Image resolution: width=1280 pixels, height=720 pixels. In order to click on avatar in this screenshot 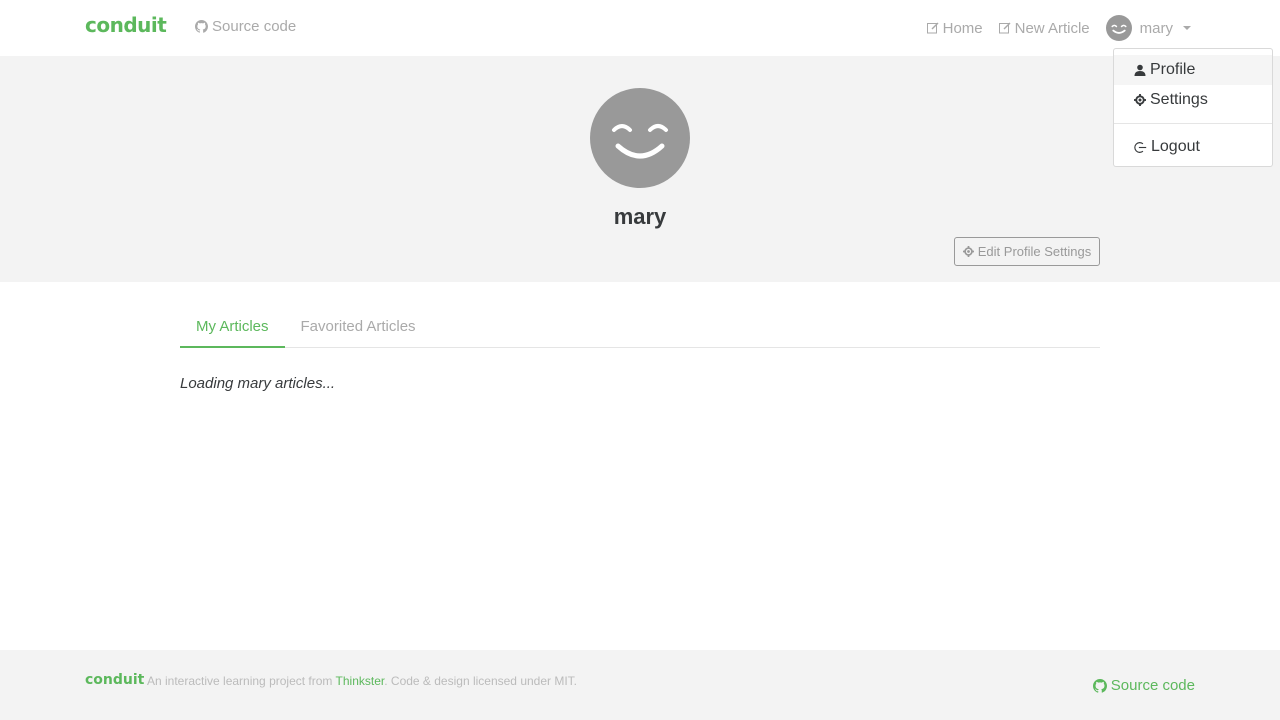, I will do `click(1118, 28)`.